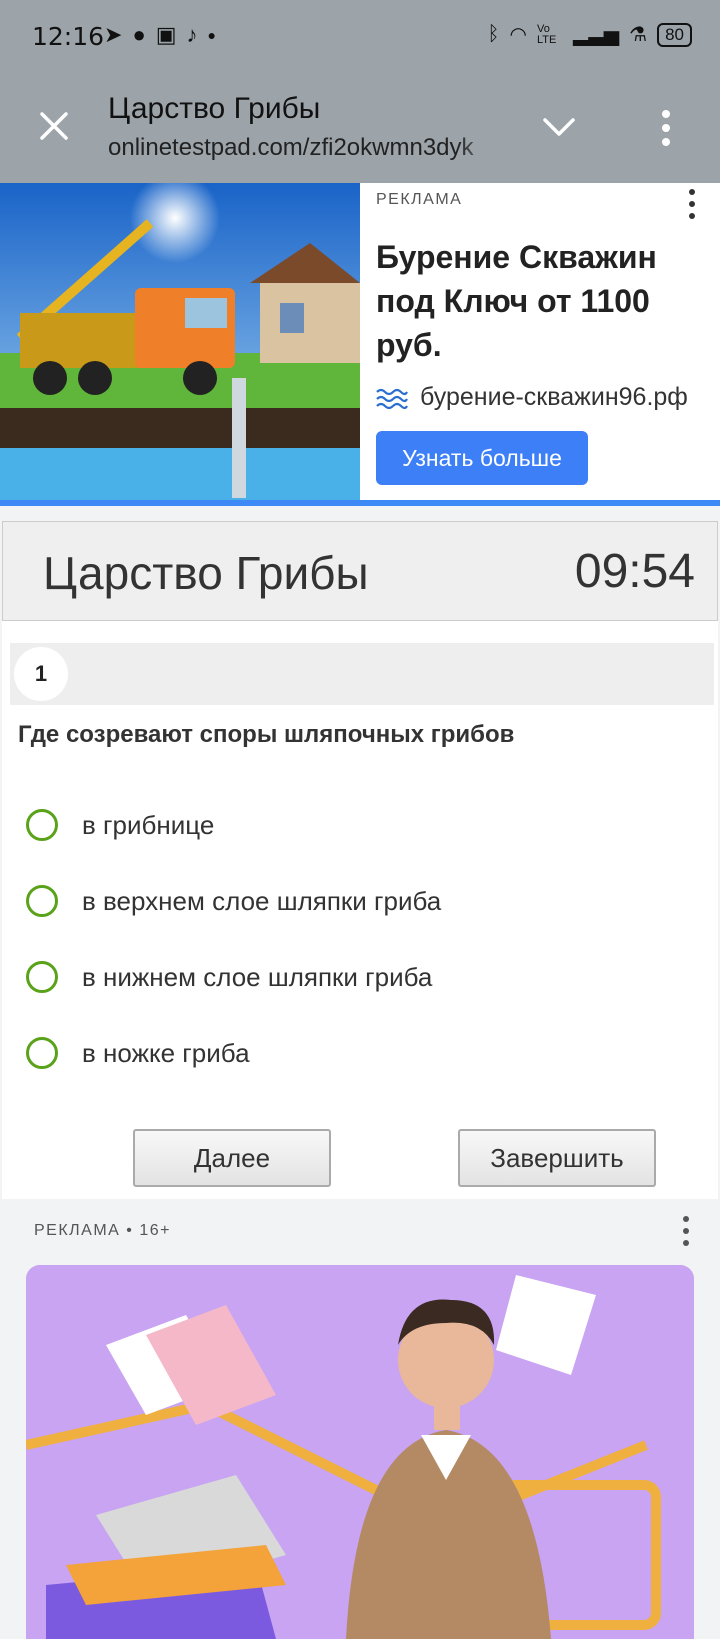 Image resolution: width=720 pixels, height=1639 pixels. I want to click on waves-icon, so click(392, 398).